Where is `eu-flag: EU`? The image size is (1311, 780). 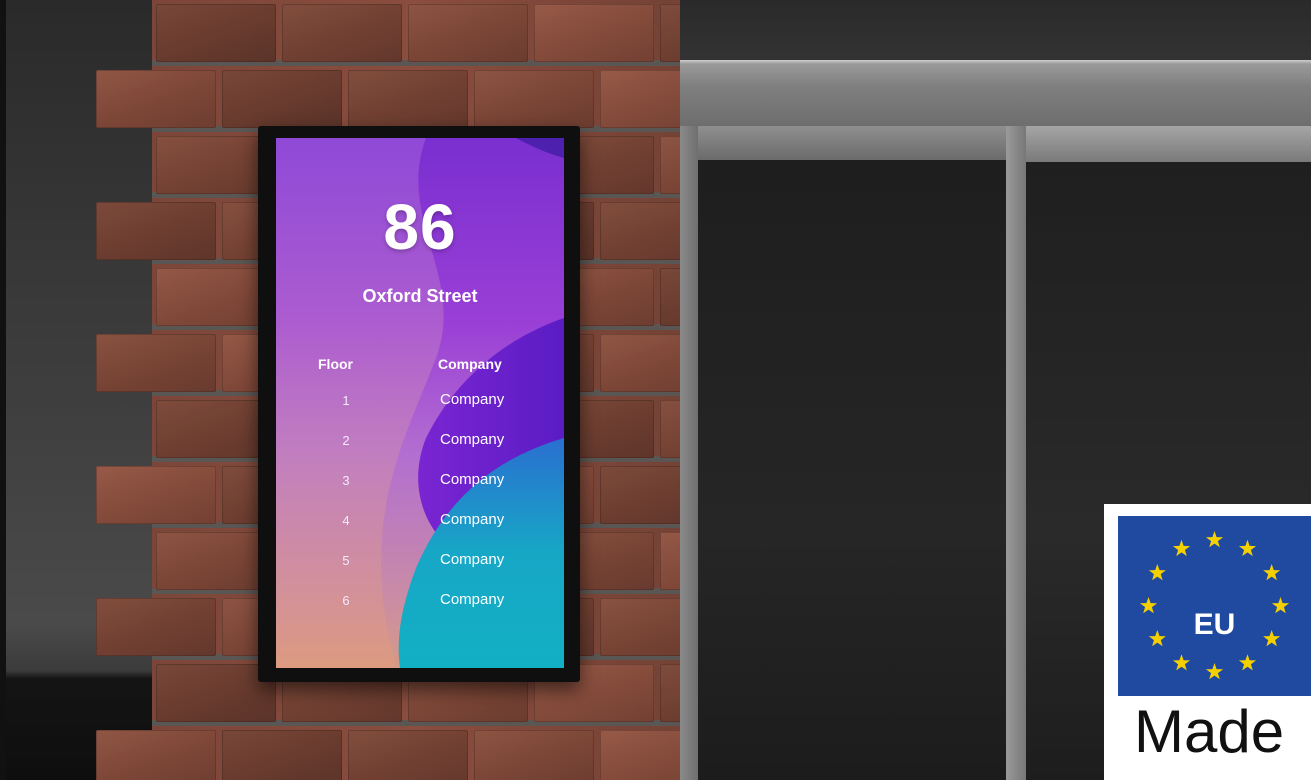 eu-flag: EU is located at coordinates (1214, 606).